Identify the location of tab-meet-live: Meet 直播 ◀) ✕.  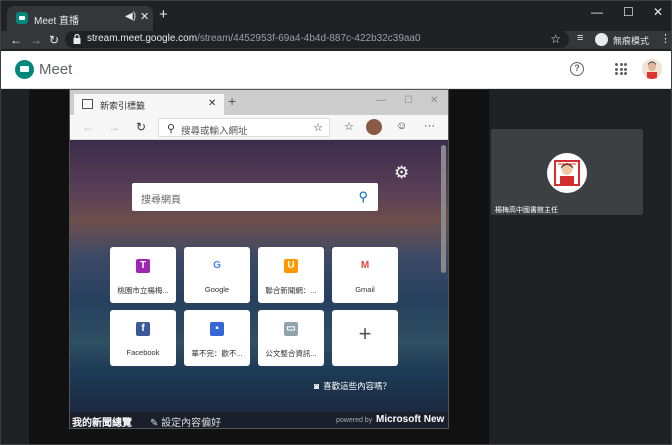
(80, 18).